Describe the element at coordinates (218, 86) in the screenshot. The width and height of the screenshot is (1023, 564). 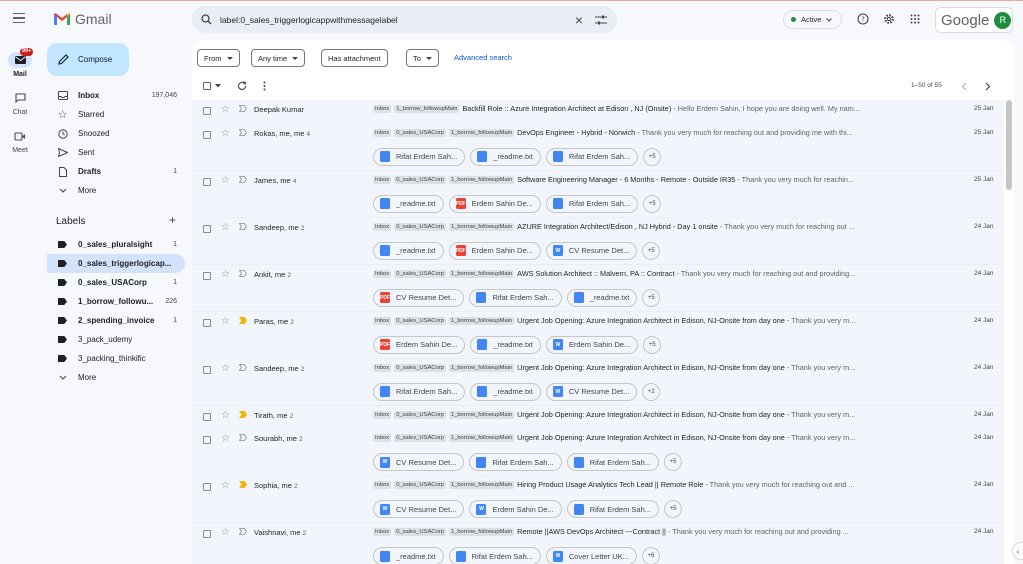
I see `caret-down-icon` at that location.